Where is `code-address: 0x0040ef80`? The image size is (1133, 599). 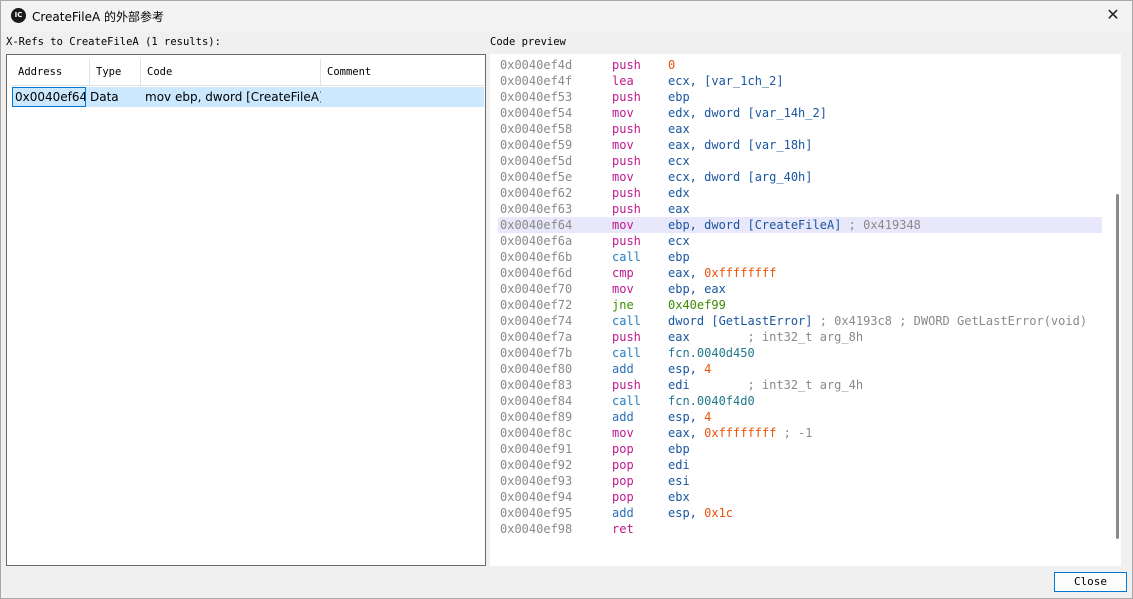 code-address: 0x0040ef80 is located at coordinates (536, 369).